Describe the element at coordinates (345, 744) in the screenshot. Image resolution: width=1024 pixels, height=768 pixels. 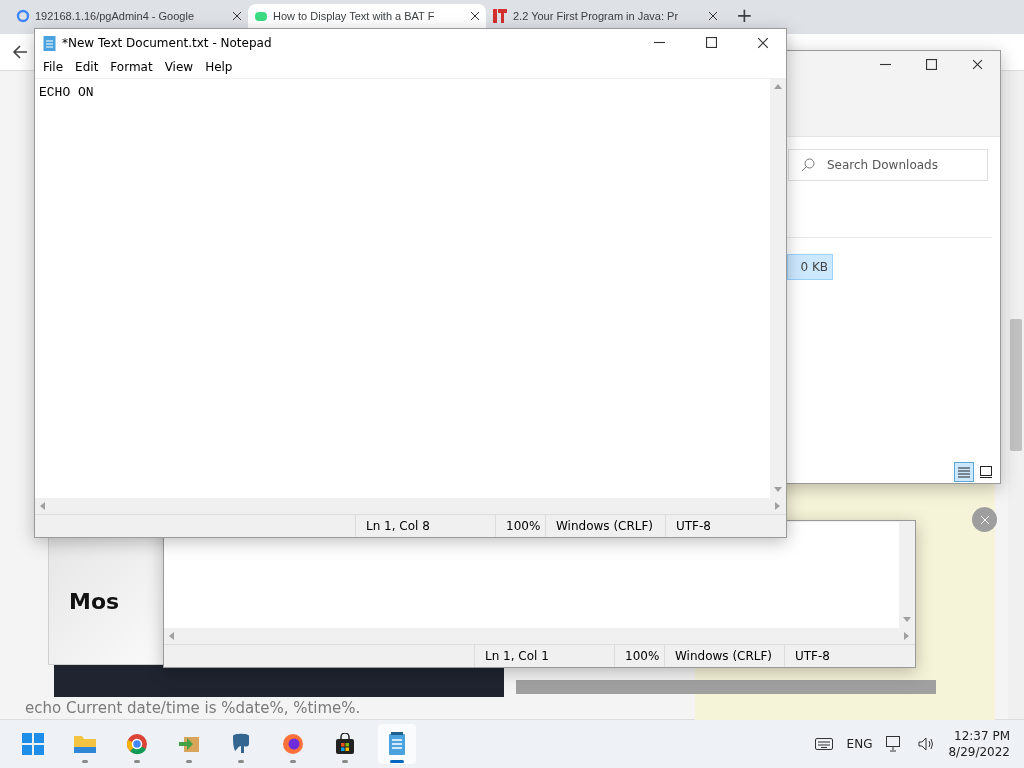
I see `store-bag-icon` at that location.